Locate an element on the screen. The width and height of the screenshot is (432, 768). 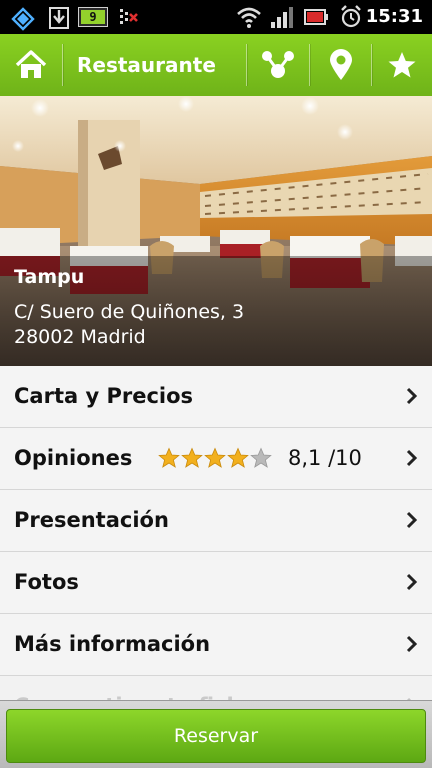
home-button is located at coordinates (31, 65).